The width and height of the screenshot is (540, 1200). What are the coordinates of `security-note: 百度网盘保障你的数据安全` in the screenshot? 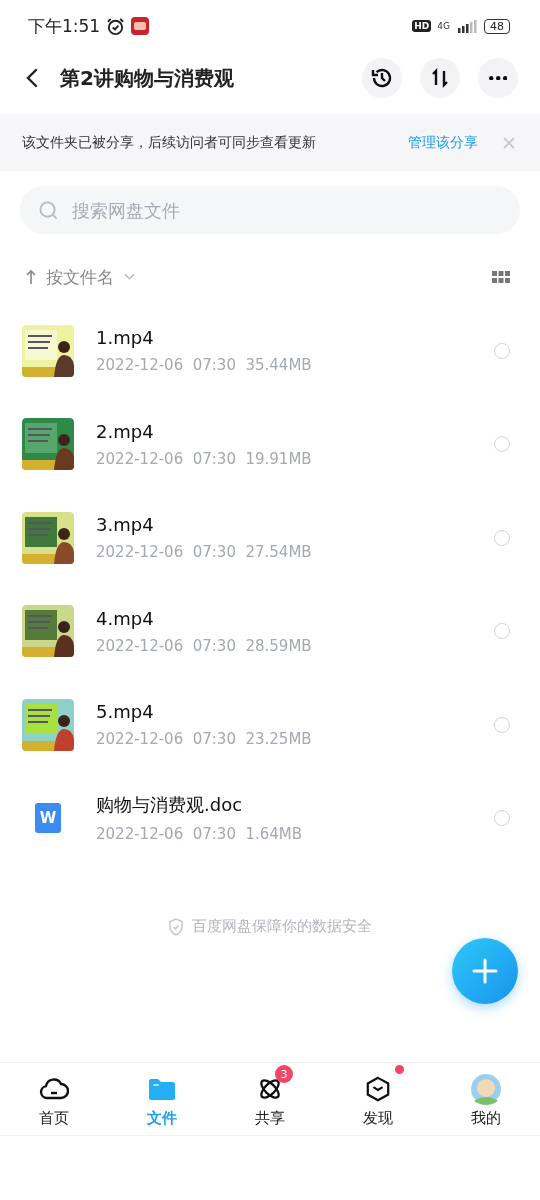 It's located at (282, 926).